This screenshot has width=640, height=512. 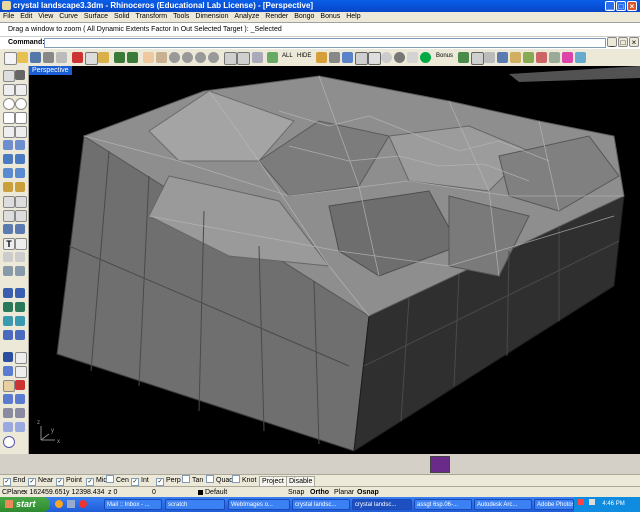 What do you see at coordinates (444, 56) in the screenshot?
I see `bonus-label: Bonus` at bounding box center [444, 56].